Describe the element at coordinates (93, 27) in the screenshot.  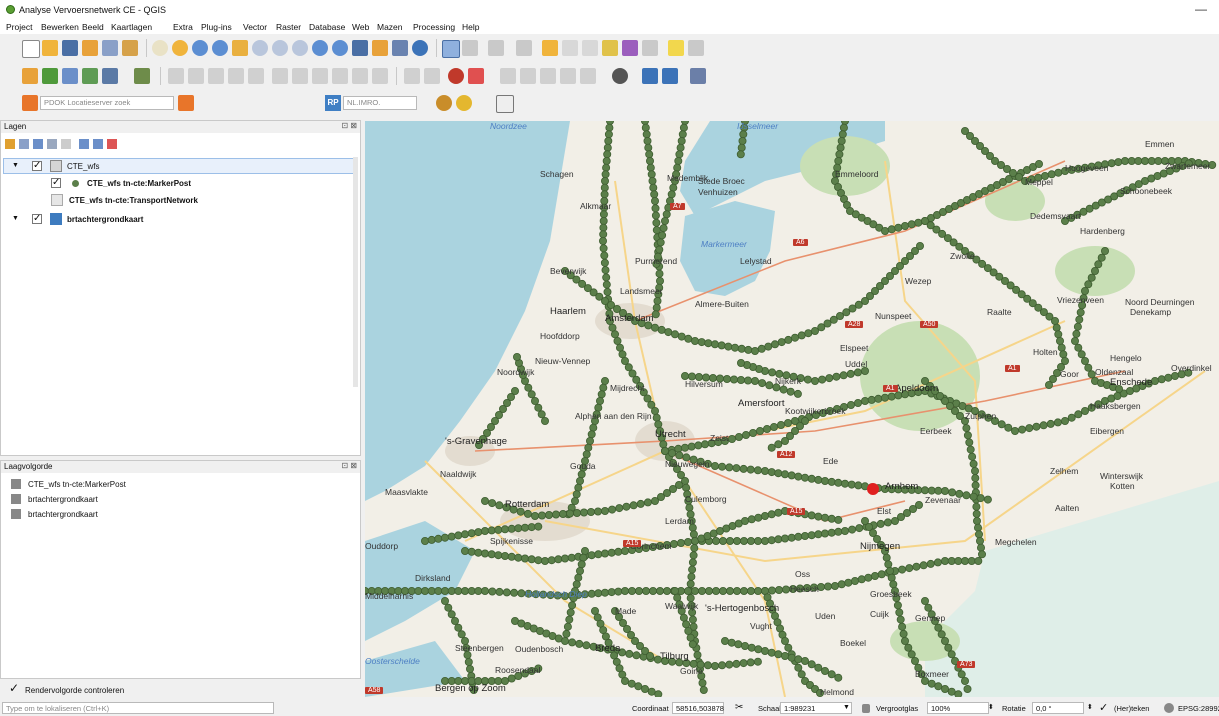
I see `menu-beeld: Beeld` at that location.